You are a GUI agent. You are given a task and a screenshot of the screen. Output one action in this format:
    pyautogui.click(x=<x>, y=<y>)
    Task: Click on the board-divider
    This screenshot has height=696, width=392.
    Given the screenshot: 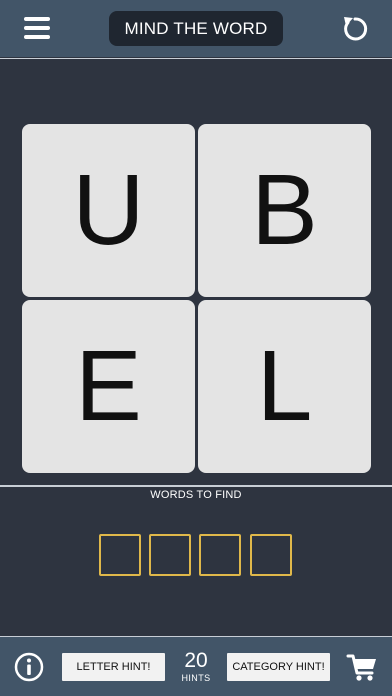 What is the action you would take?
    pyautogui.click(x=196, y=486)
    